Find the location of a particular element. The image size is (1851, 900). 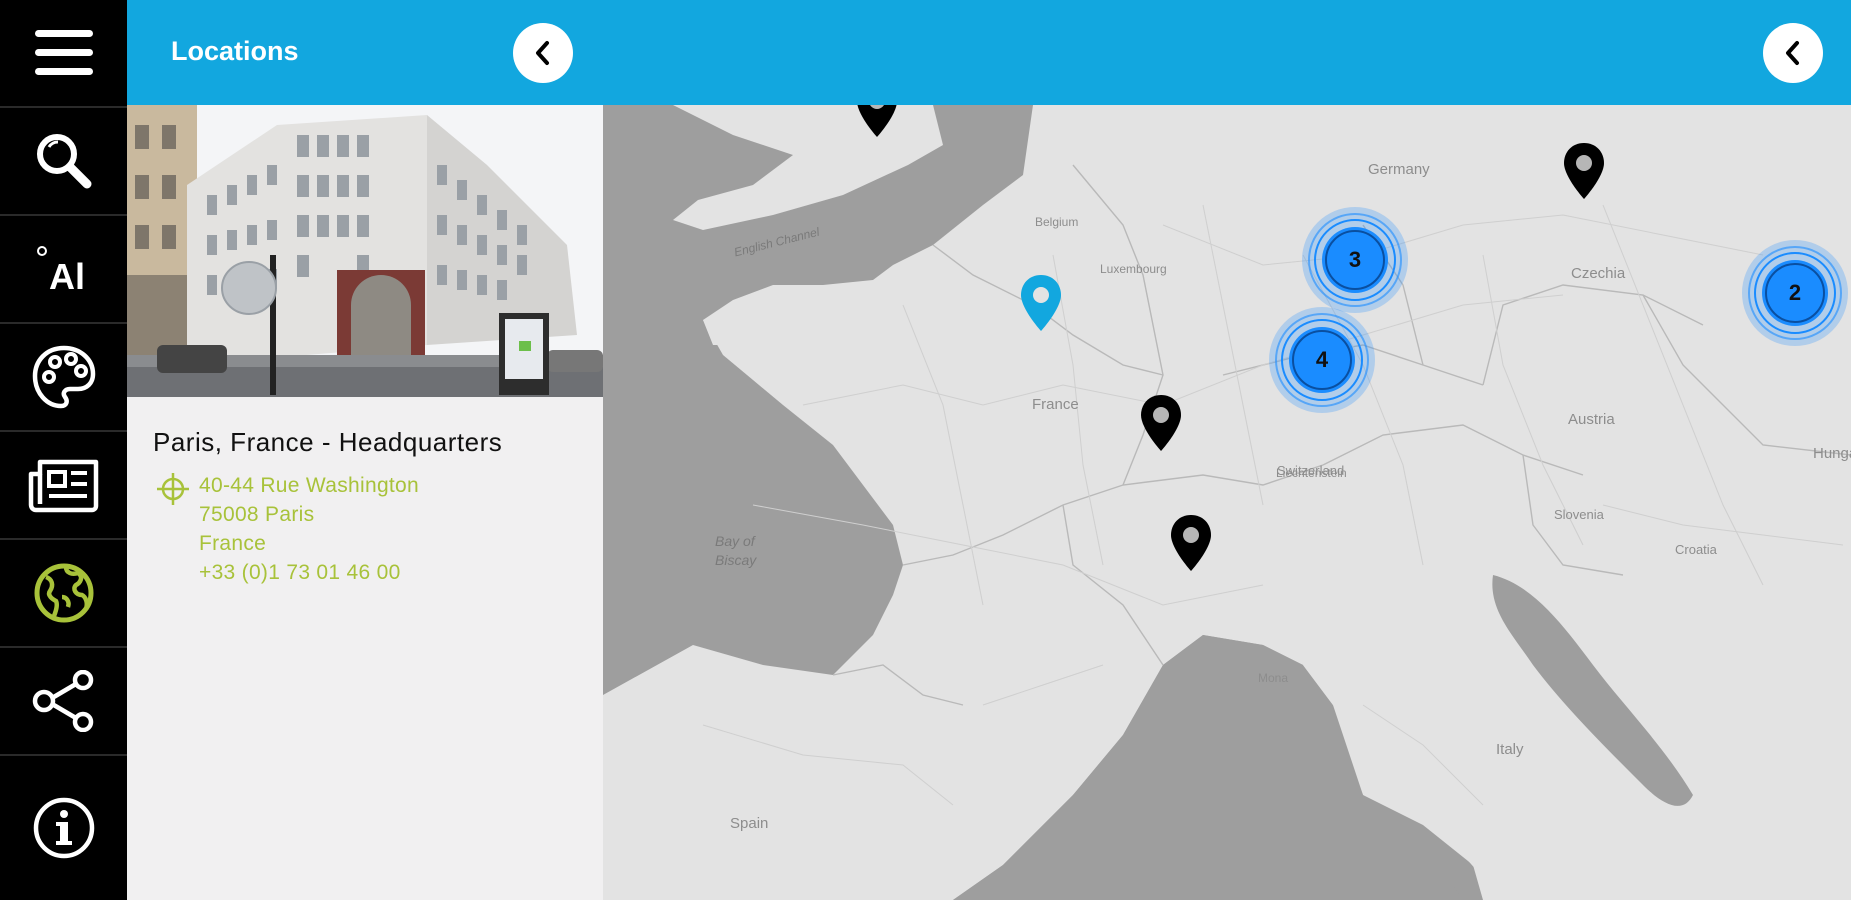

map-cluster: 3 is located at coordinates (1355, 260).